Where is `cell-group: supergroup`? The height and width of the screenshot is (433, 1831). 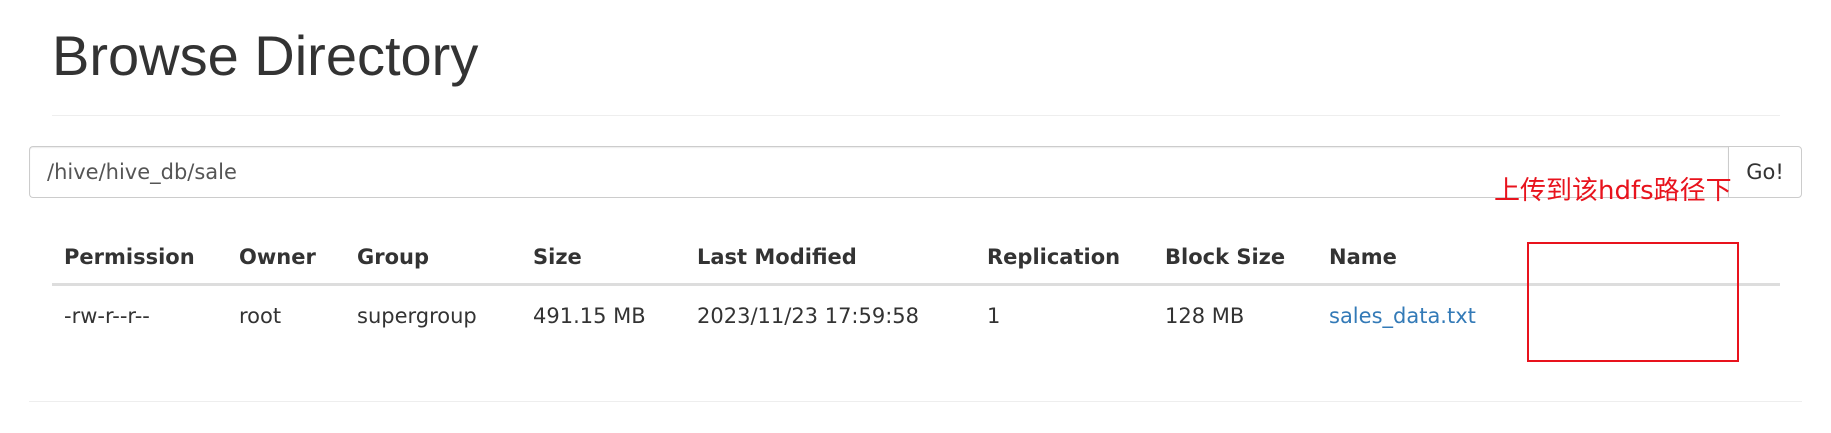
cell-group: supergroup is located at coordinates (417, 316).